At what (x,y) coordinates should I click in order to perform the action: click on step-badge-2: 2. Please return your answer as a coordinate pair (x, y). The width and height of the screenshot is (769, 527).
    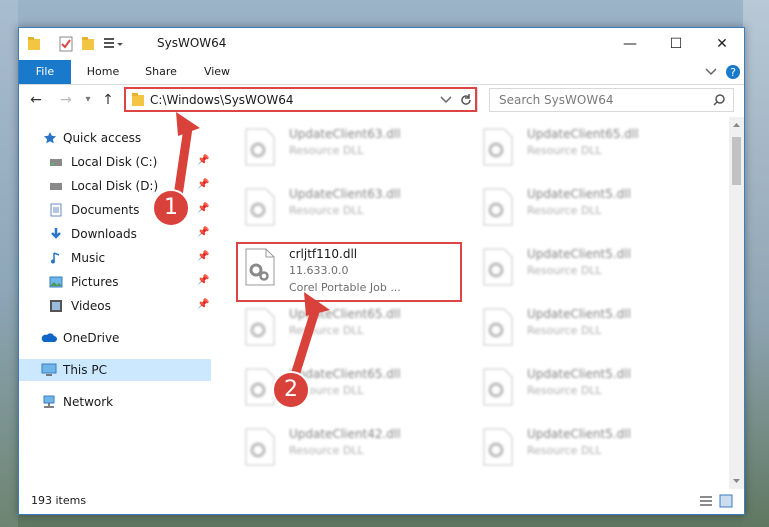
    Looking at the image, I should click on (291, 390).